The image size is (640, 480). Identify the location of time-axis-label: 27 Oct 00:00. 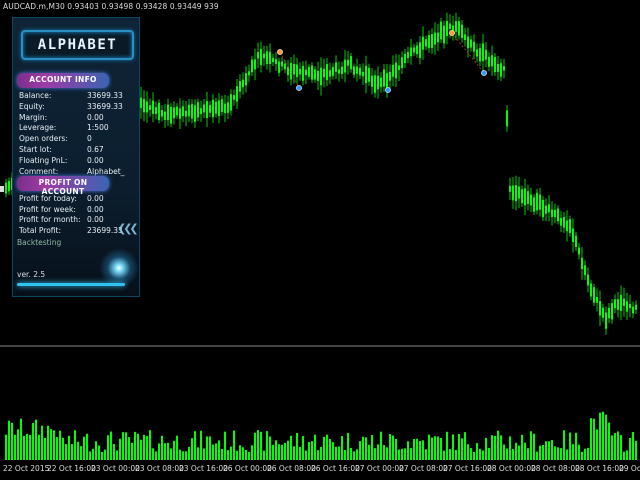
(379, 468).